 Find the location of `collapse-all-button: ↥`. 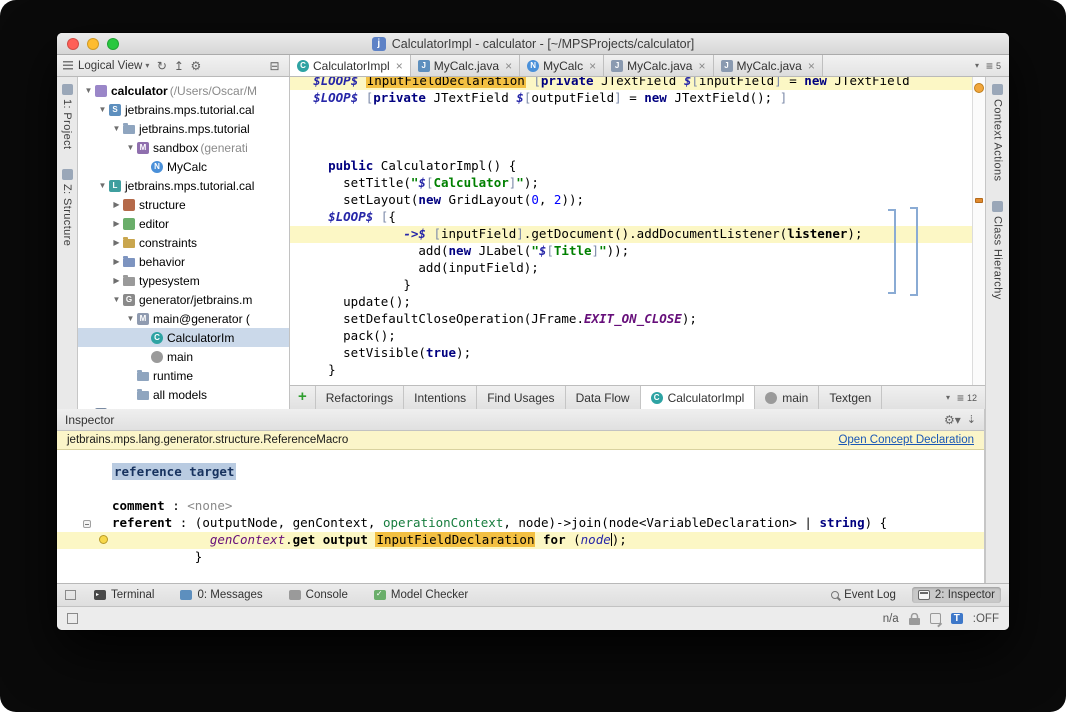

collapse-all-button: ↥ is located at coordinates (178, 66).